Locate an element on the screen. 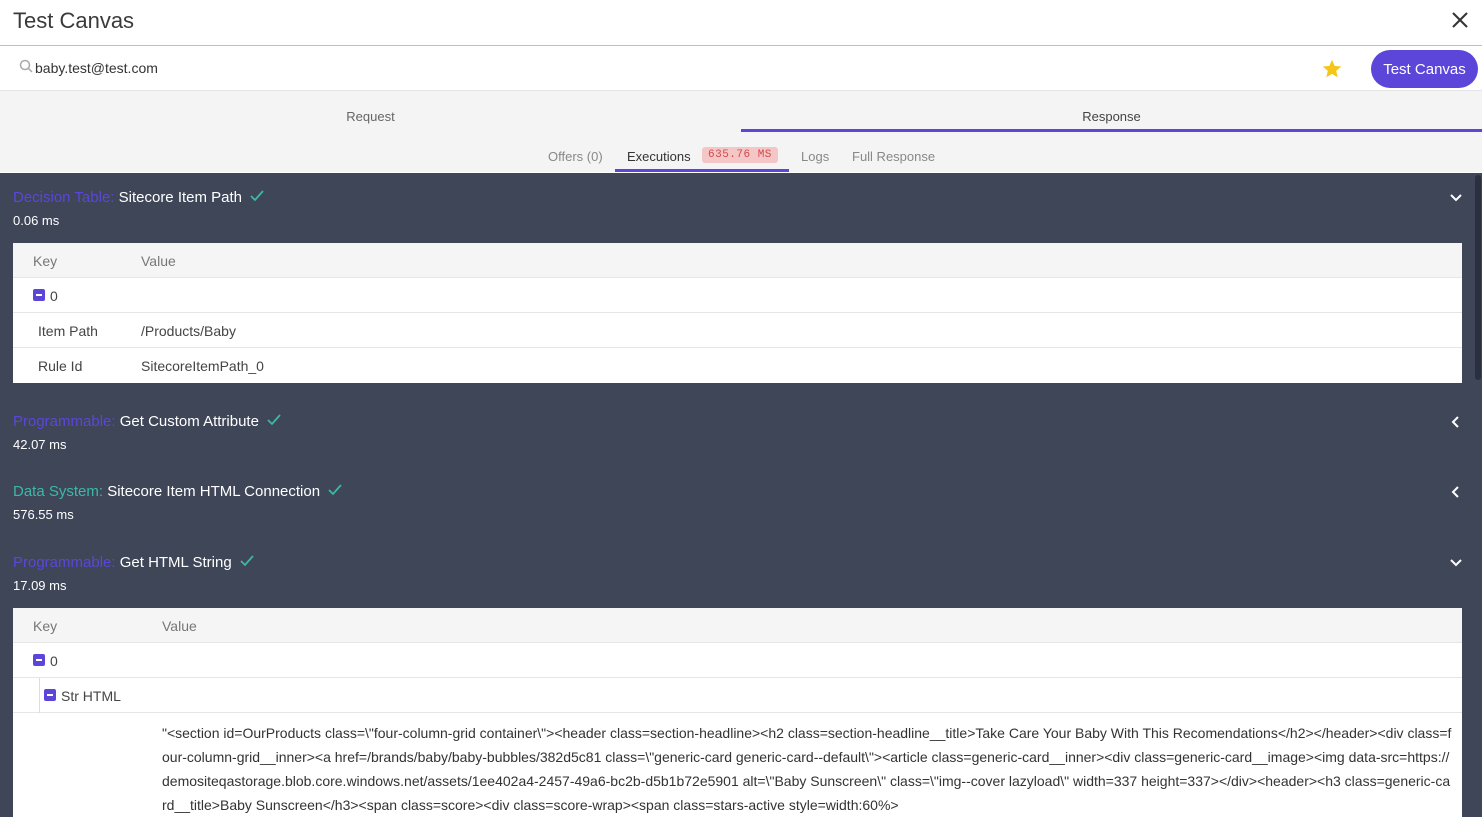 The width and height of the screenshot is (1482, 817). subtab-full-response: Full Response is located at coordinates (893, 156).